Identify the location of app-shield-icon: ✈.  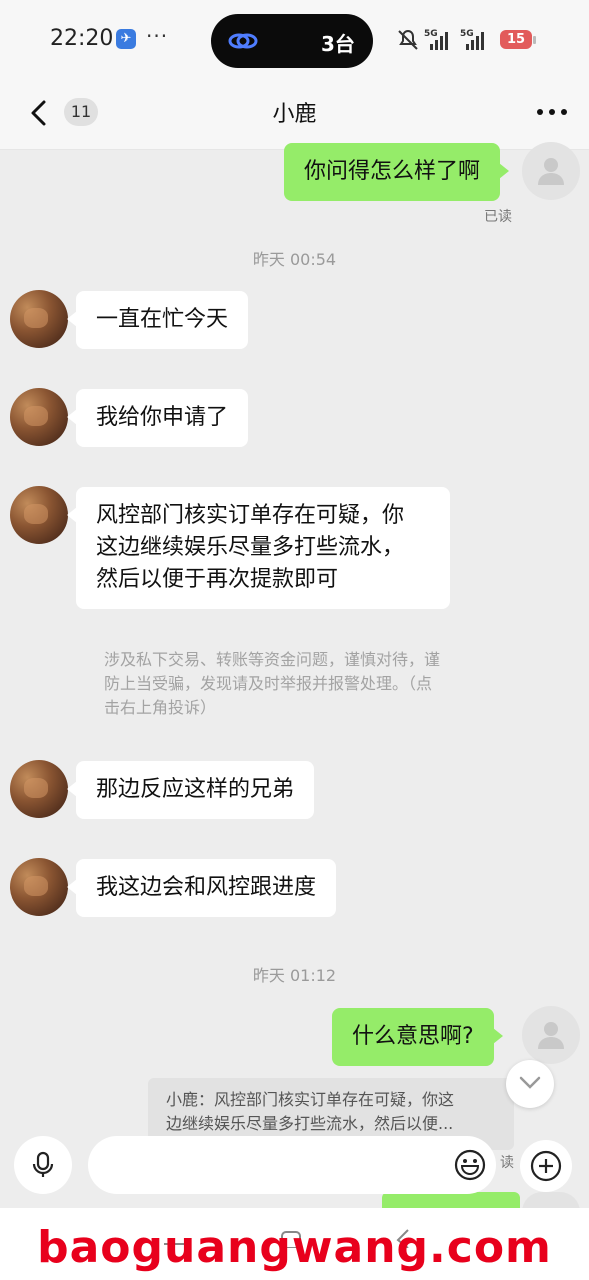
(126, 39).